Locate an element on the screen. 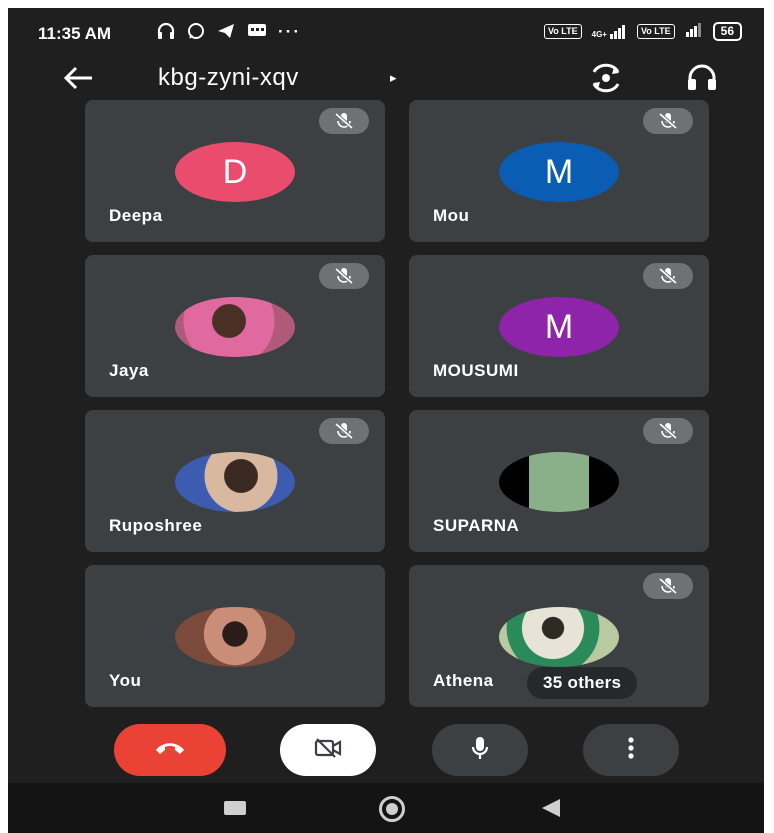  call-controls is located at coordinates (386, 752).